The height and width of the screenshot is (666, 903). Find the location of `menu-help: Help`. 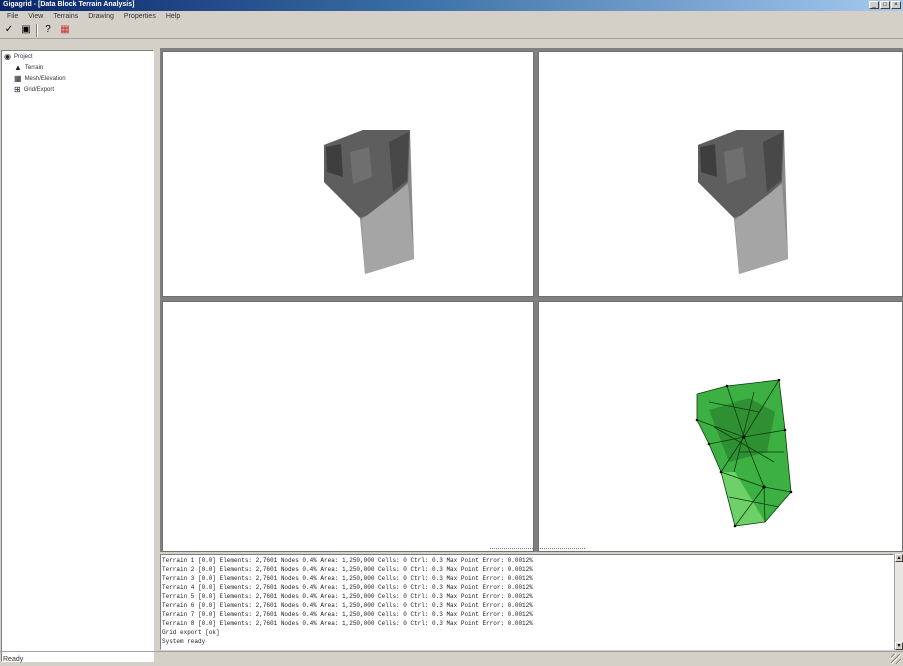

menu-help: Help is located at coordinates (173, 16).